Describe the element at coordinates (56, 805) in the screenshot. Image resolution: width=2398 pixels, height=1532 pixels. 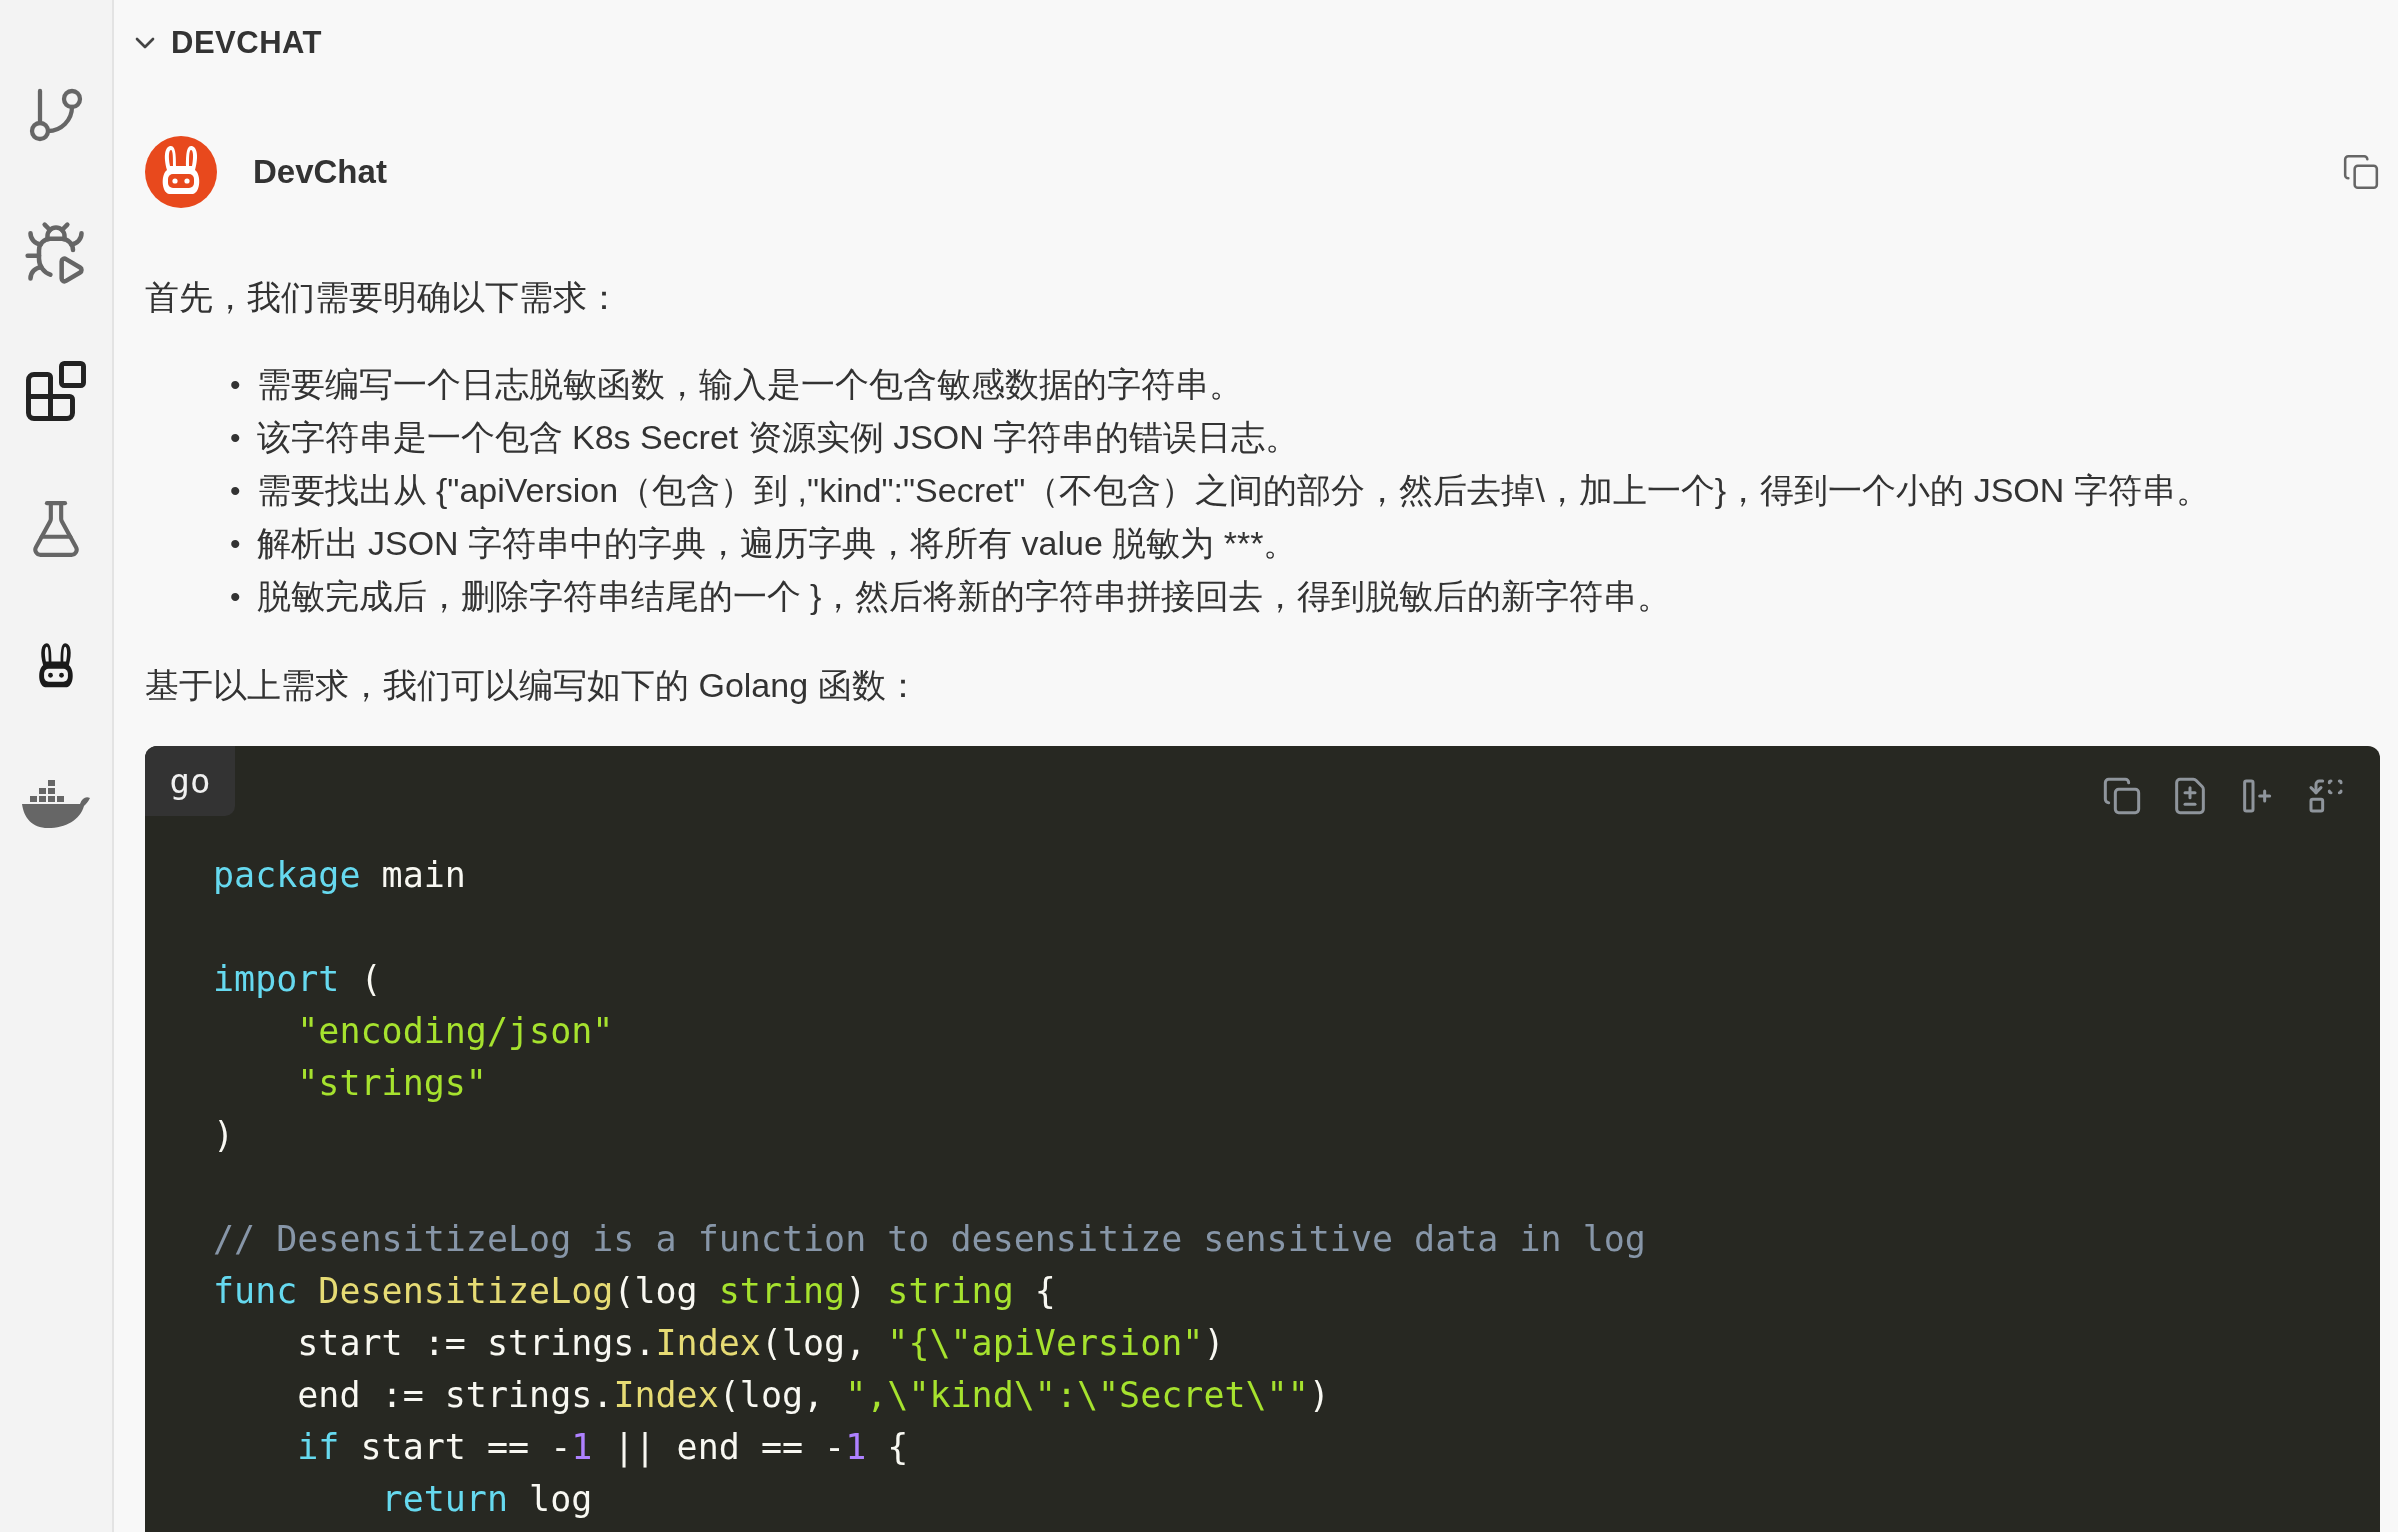
I see `whale-icon` at that location.